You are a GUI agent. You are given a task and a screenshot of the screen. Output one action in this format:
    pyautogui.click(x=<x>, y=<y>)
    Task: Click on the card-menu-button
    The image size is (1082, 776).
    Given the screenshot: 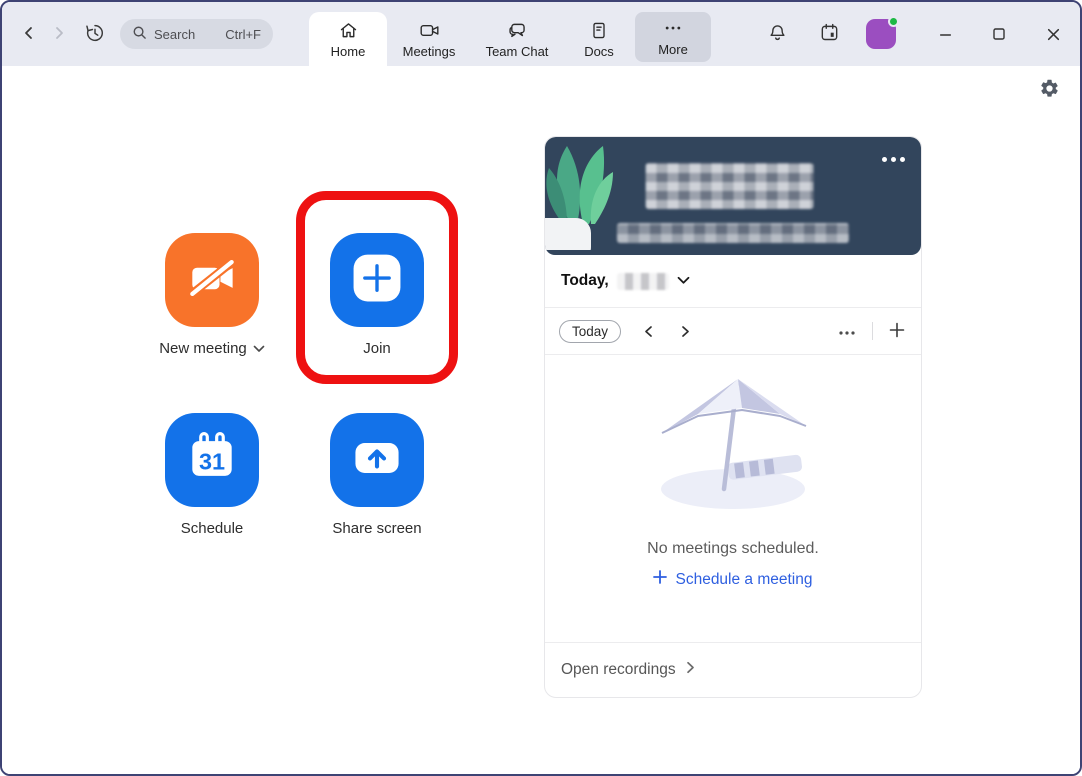 What is the action you would take?
    pyautogui.click(x=893, y=159)
    